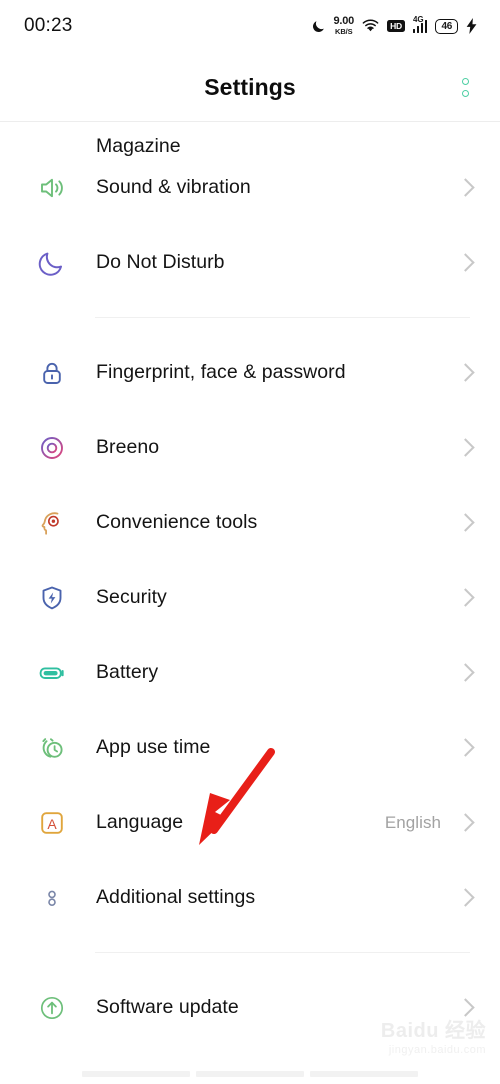 The width and height of the screenshot is (500, 1084). What do you see at coordinates (472, 26) in the screenshot?
I see `lightning-bolt-icon` at bounding box center [472, 26].